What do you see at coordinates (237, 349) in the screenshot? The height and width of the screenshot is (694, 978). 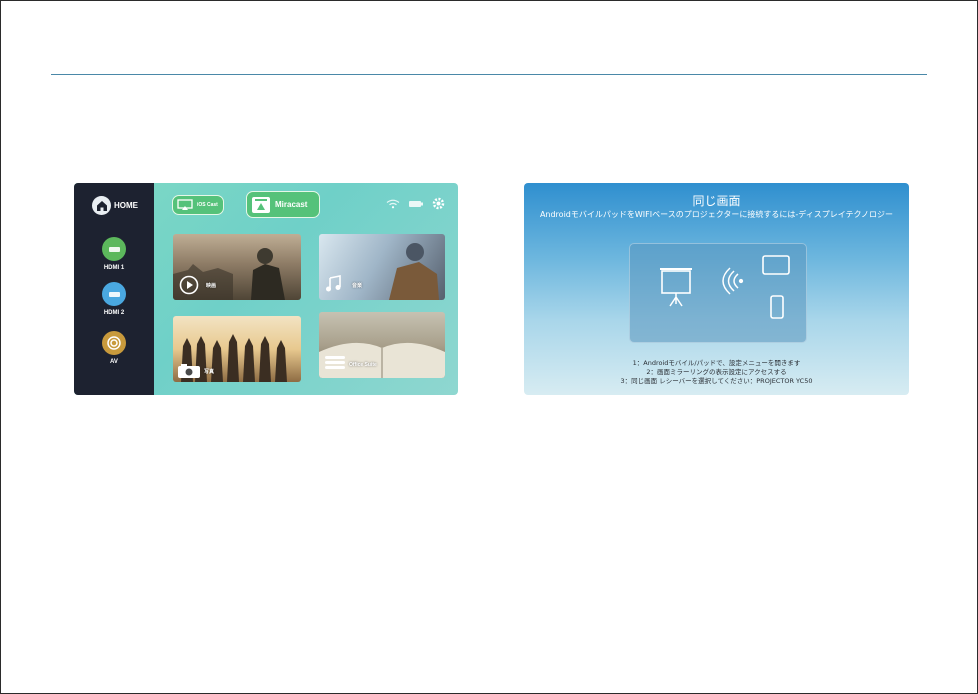 I see `tile-photo: 写真` at bounding box center [237, 349].